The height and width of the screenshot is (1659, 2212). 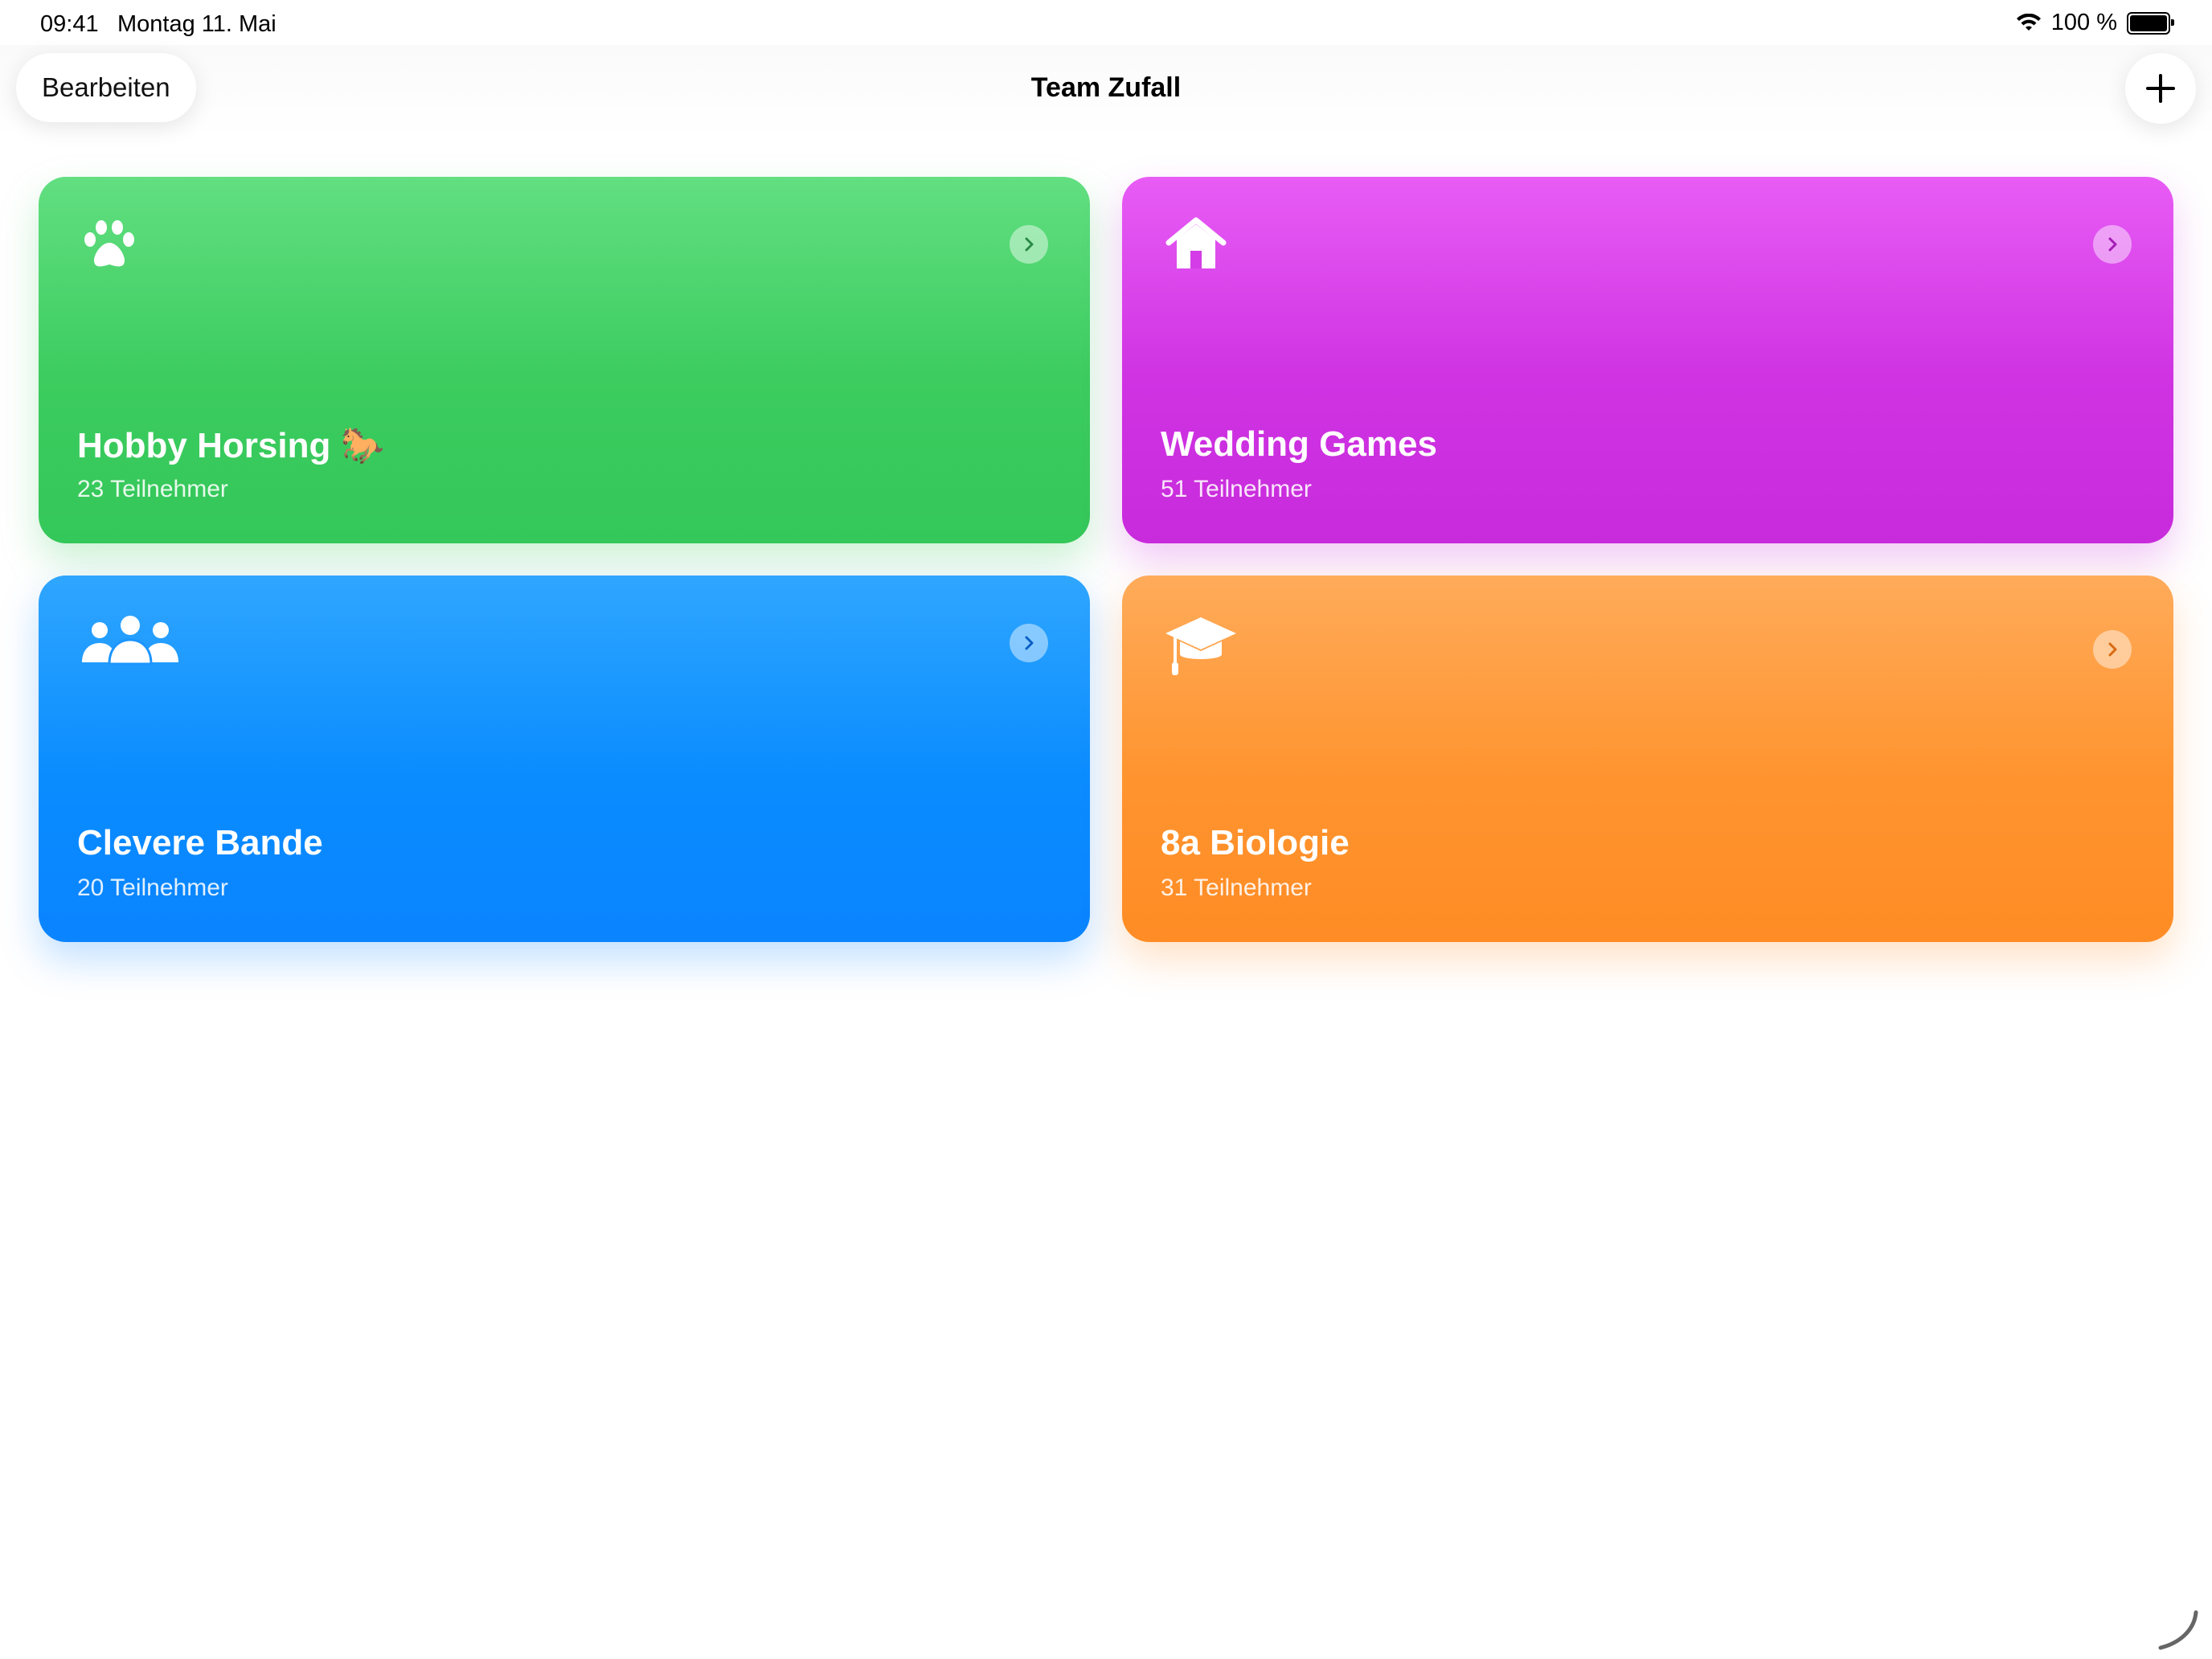 What do you see at coordinates (200, 843) in the screenshot?
I see `card-title: Clevere Bande` at bounding box center [200, 843].